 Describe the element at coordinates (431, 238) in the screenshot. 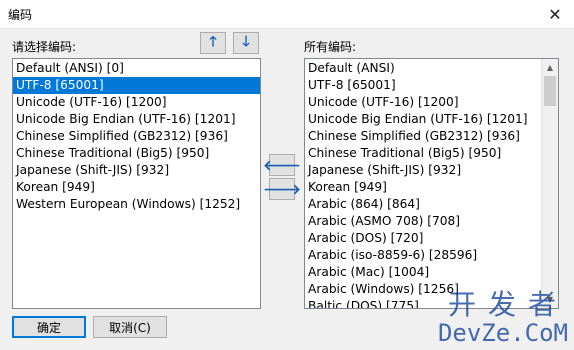

I see `encoding-item: Arabic (DOS) [720]` at that location.